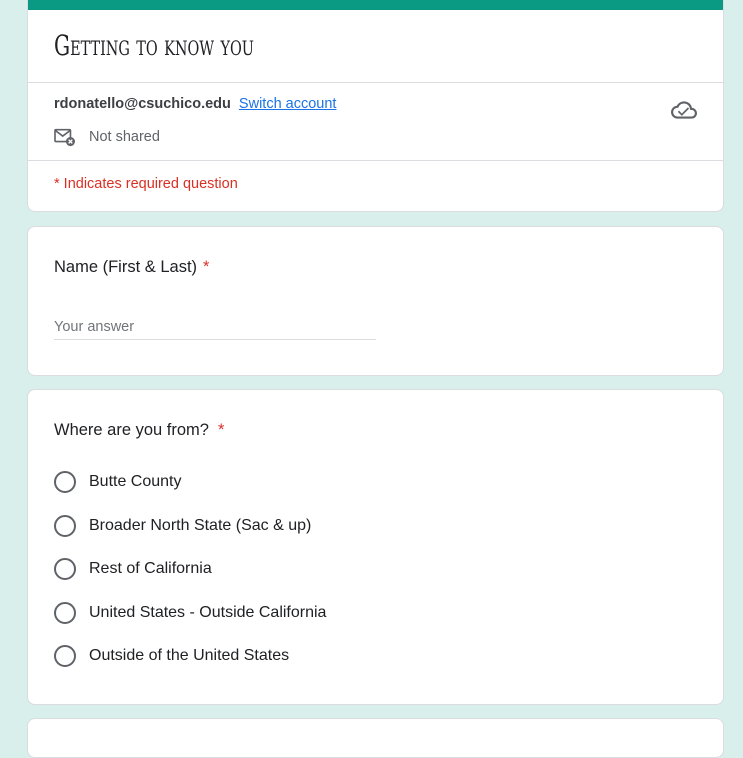 The height and width of the screenshot is (758, 743). I want to click on question-title: Where are you from? *, so click(139, 430).